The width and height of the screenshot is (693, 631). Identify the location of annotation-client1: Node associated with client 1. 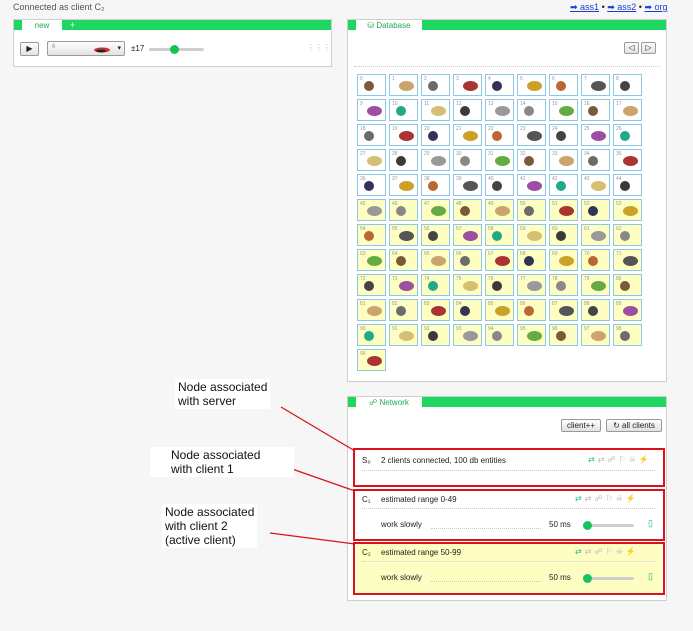
(222, 462).